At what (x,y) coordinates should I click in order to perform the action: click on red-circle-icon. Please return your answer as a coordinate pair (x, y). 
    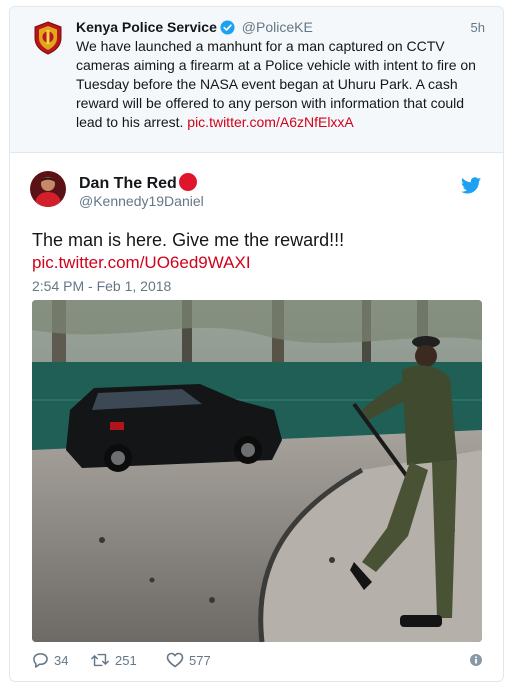
    Looking at the image, I should click on (187, 182).